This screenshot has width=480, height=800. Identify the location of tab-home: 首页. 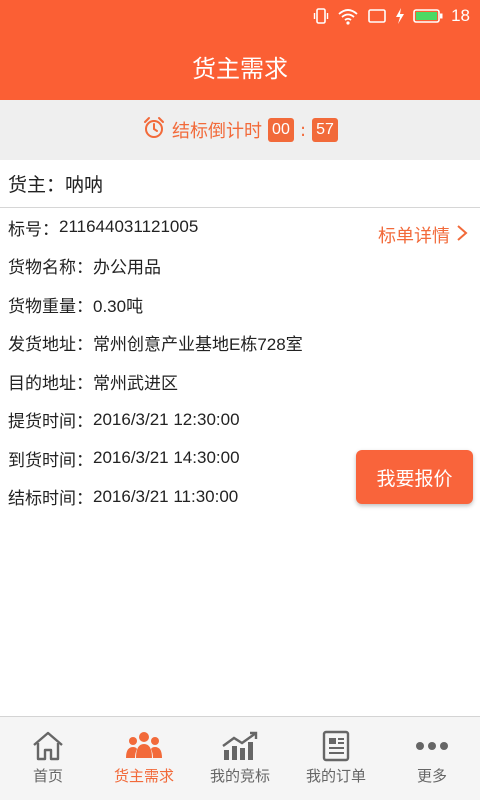
(48, 758).